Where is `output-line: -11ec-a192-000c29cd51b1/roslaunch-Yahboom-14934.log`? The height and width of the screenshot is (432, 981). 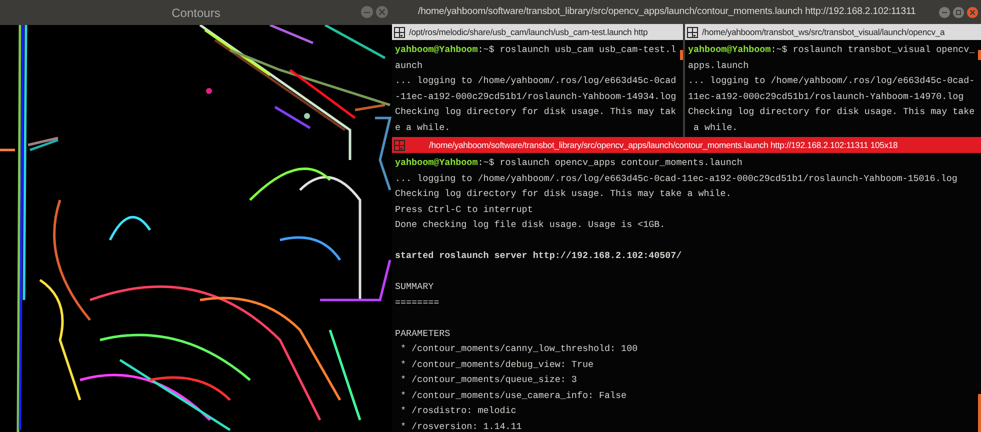 output-line: -11ec-a192-000c29cd51b1/roslaunch-Yahboom-14934.log is located at coordinates (536, 97).